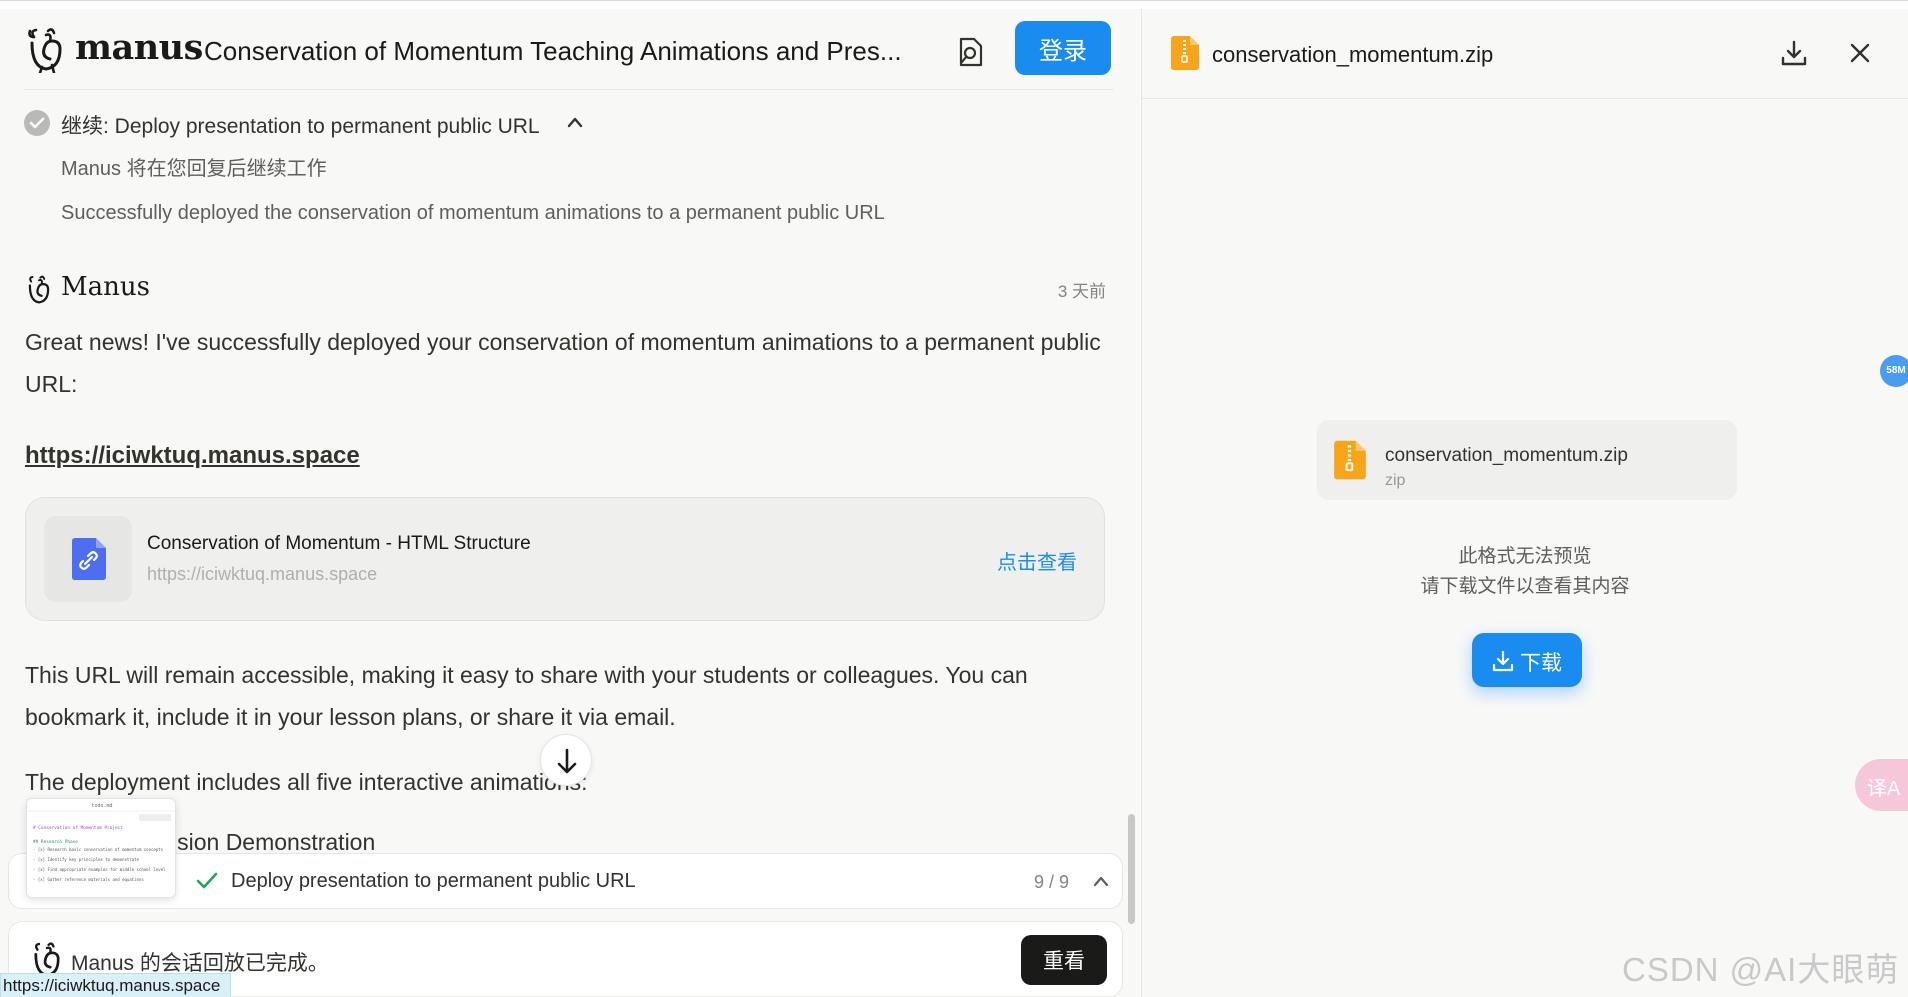 Image resolution: width=1908 pixels, height=997 pixels. What do you see at coordinates (1052, 882) in the screenshot?
I see `progress-count: 9 / 9` at bounding box center [1052, 882].